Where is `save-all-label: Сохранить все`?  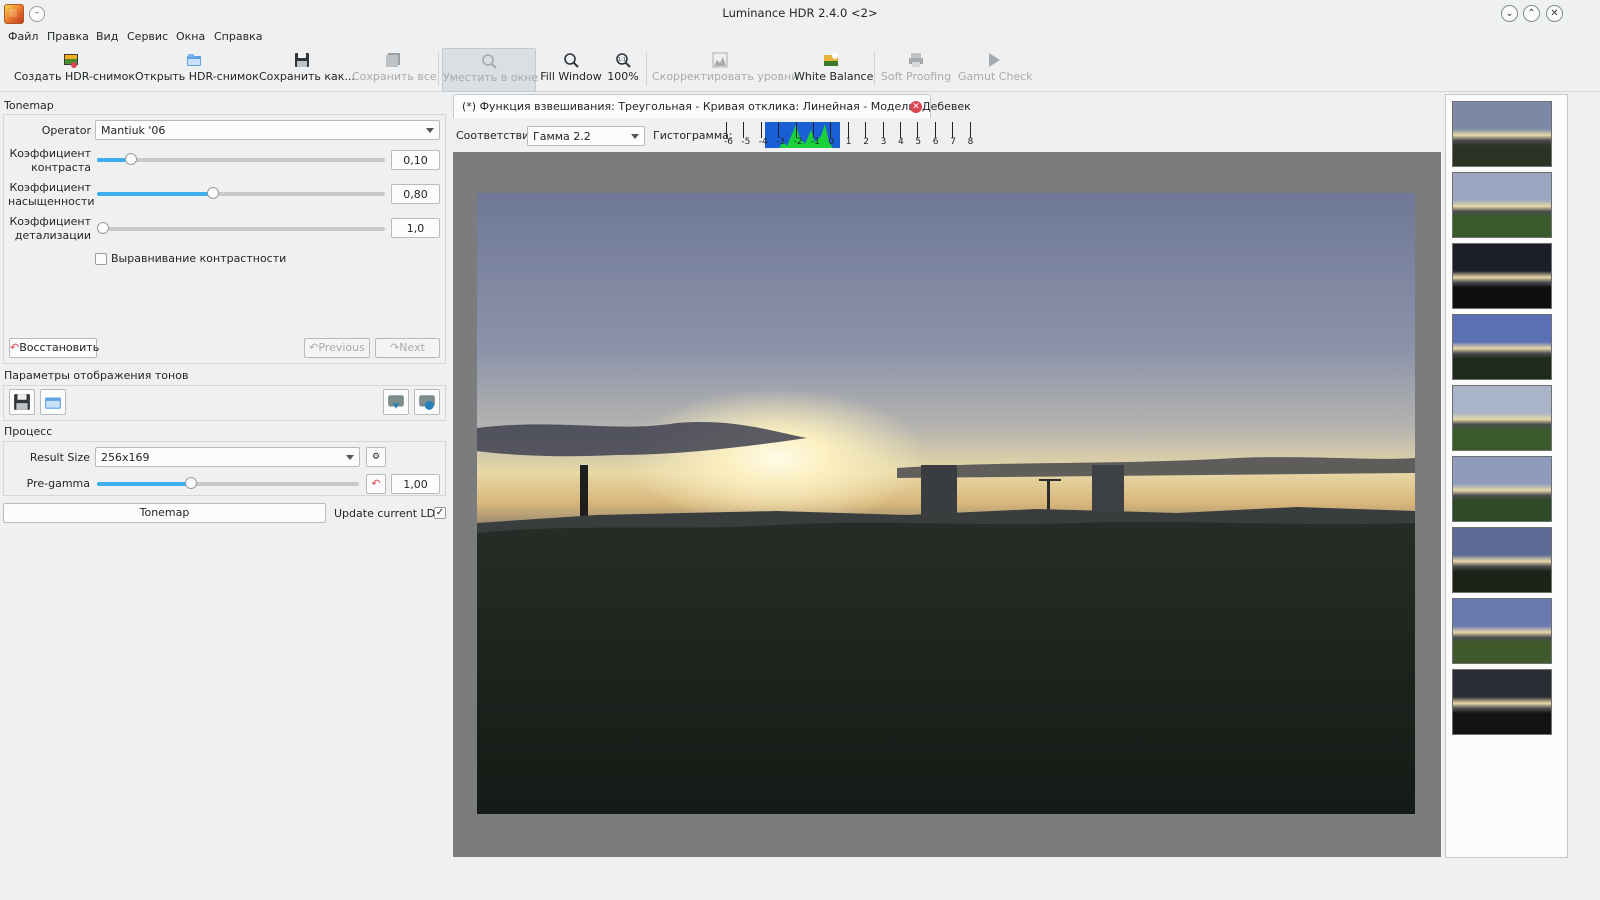 save-all-label: Сохранить все is located at coordinates (394, 76).